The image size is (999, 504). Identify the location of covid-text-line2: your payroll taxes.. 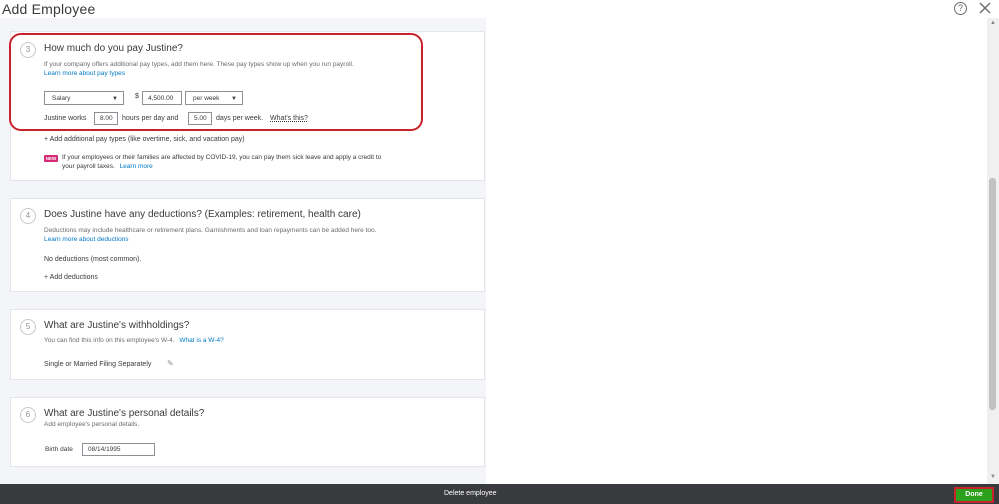
(88, 166).